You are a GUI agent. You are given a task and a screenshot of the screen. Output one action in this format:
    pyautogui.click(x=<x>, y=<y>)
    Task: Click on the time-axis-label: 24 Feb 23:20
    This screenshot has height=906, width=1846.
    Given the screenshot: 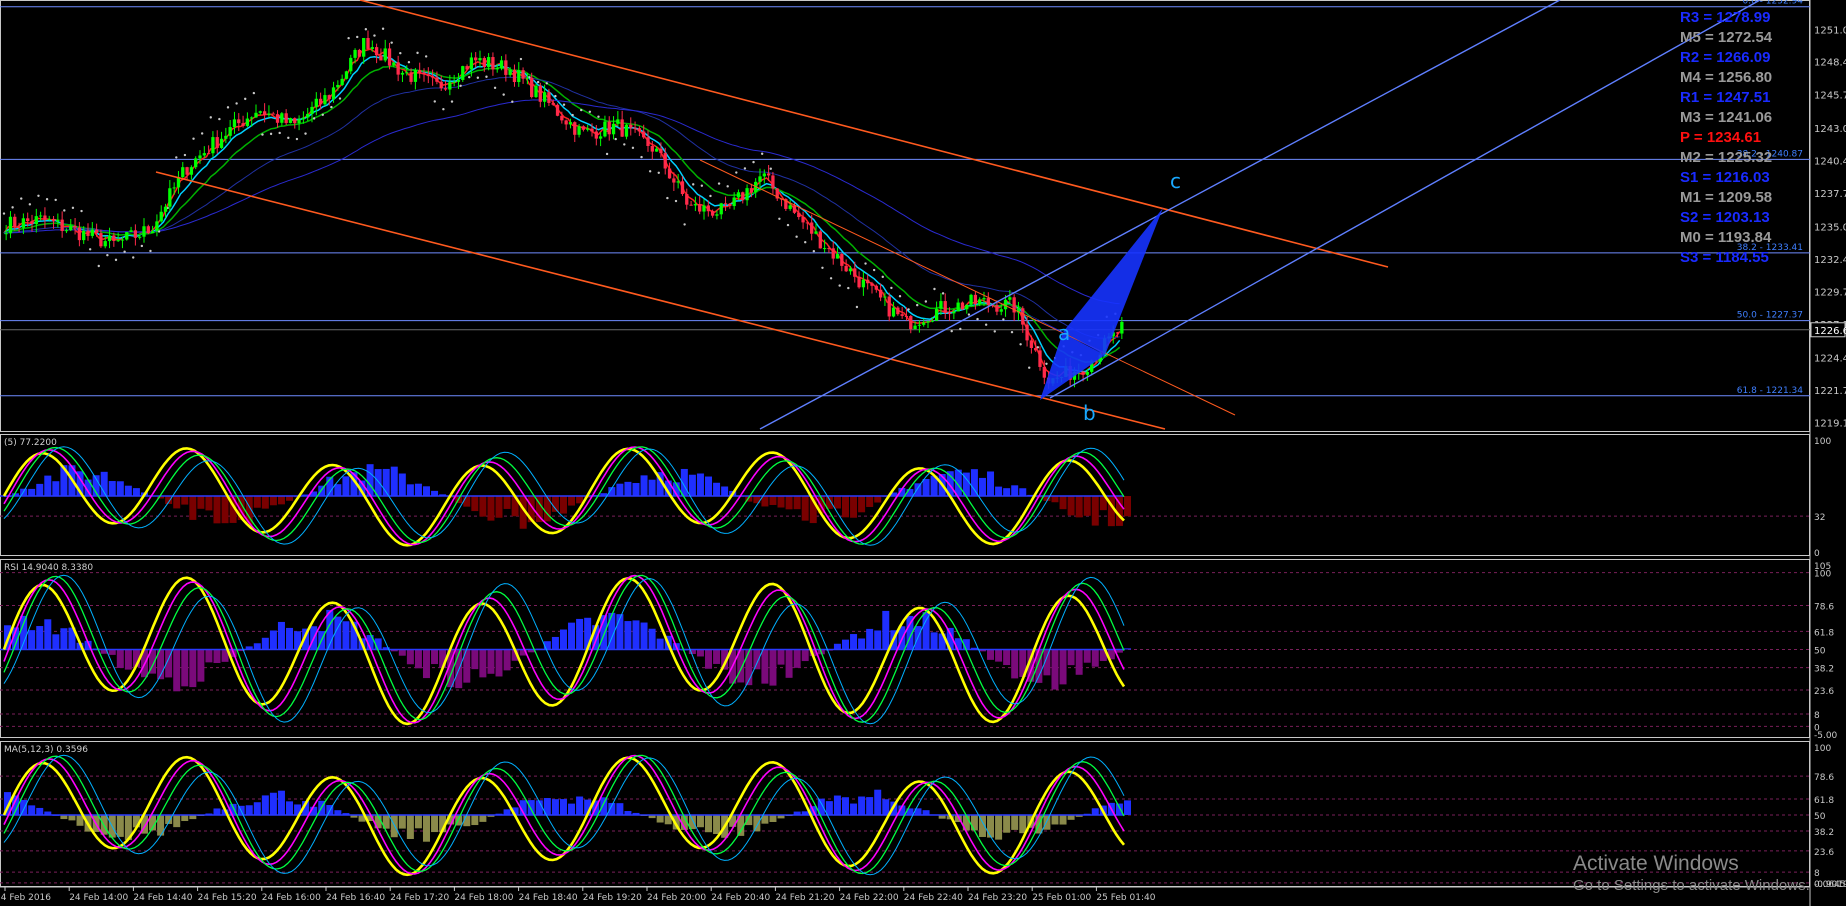 What is the action you would take?
    pyautogui.click(x=997, y=898)
    